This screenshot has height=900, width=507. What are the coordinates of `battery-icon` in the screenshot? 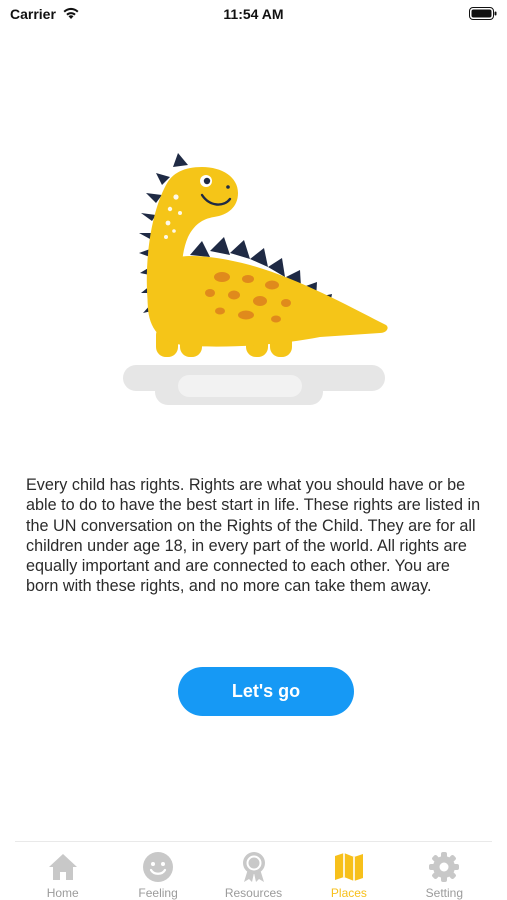 It's located at (483, 13).